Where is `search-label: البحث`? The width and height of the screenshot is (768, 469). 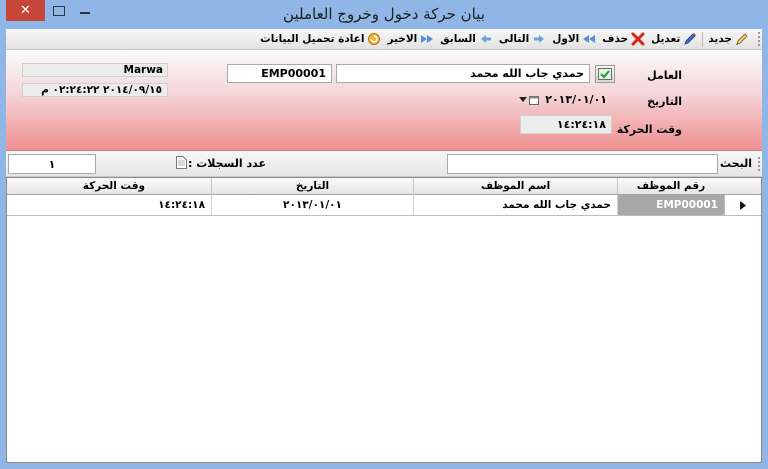 search-label: البحث is located at coordinates (736, 163).